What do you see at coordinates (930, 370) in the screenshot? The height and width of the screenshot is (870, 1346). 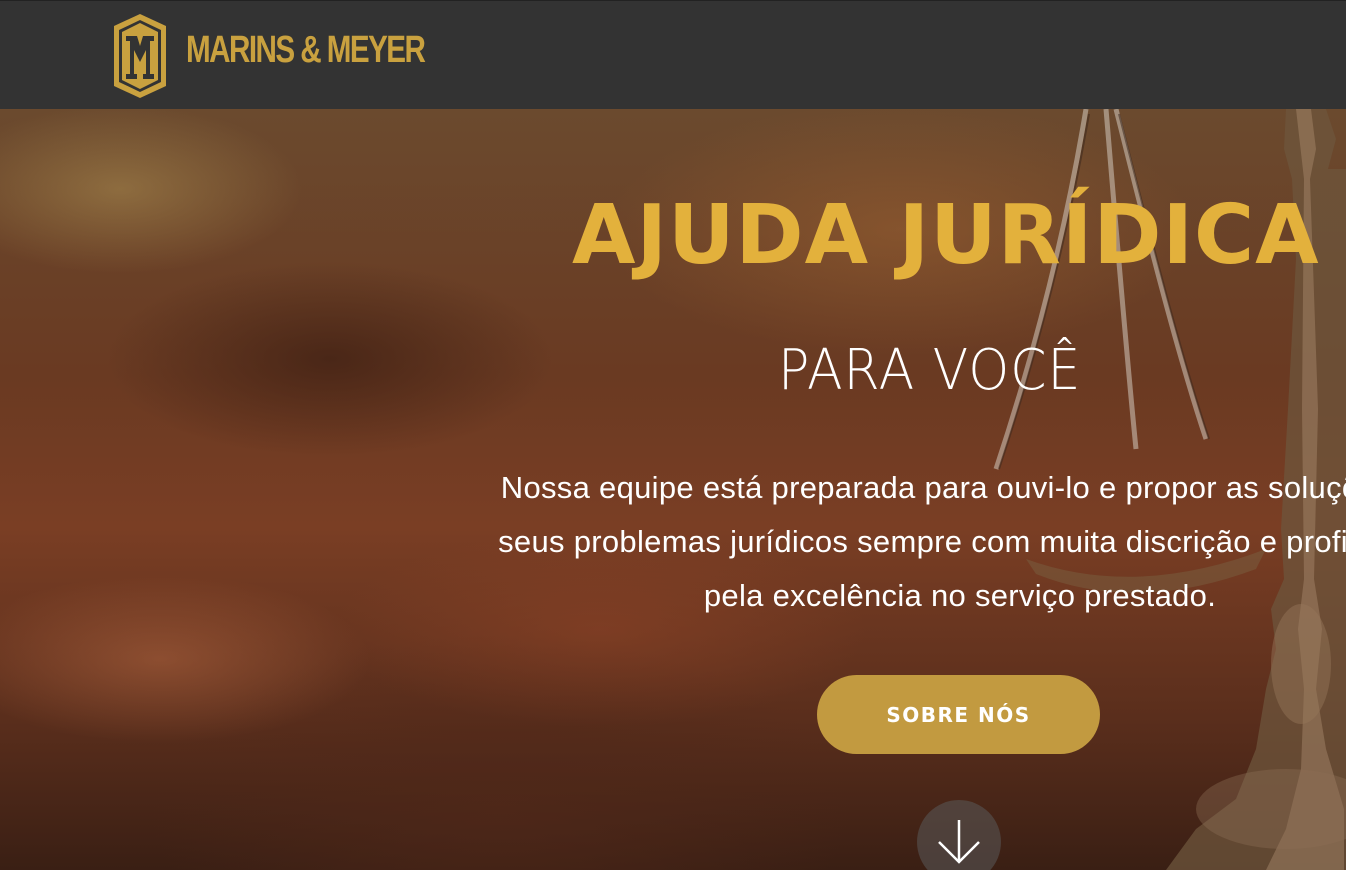 I see `hero-subtitle: PARA VOCÊ` at bounding box center [930, 370].